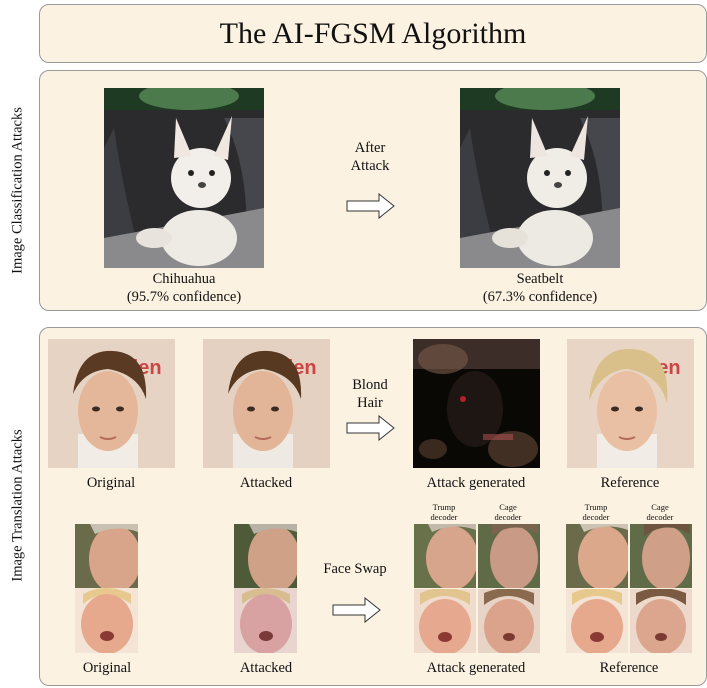 This screenshot has height=688, width=707. Describe the element at coordinates (476, 403) in the screenshot. I see `boy-attack-generated-image` at that location.